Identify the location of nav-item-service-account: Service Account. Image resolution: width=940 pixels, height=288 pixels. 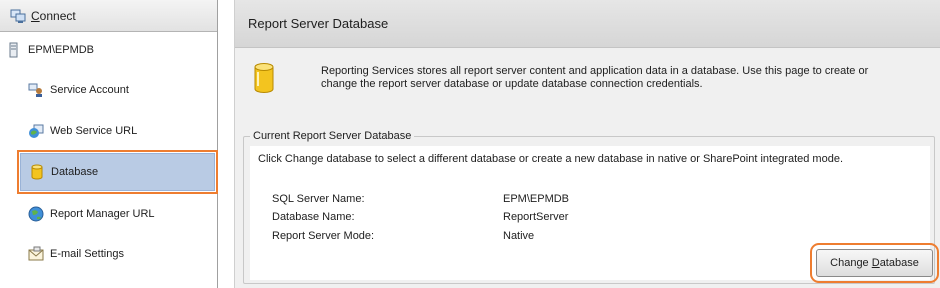
(117, 90).